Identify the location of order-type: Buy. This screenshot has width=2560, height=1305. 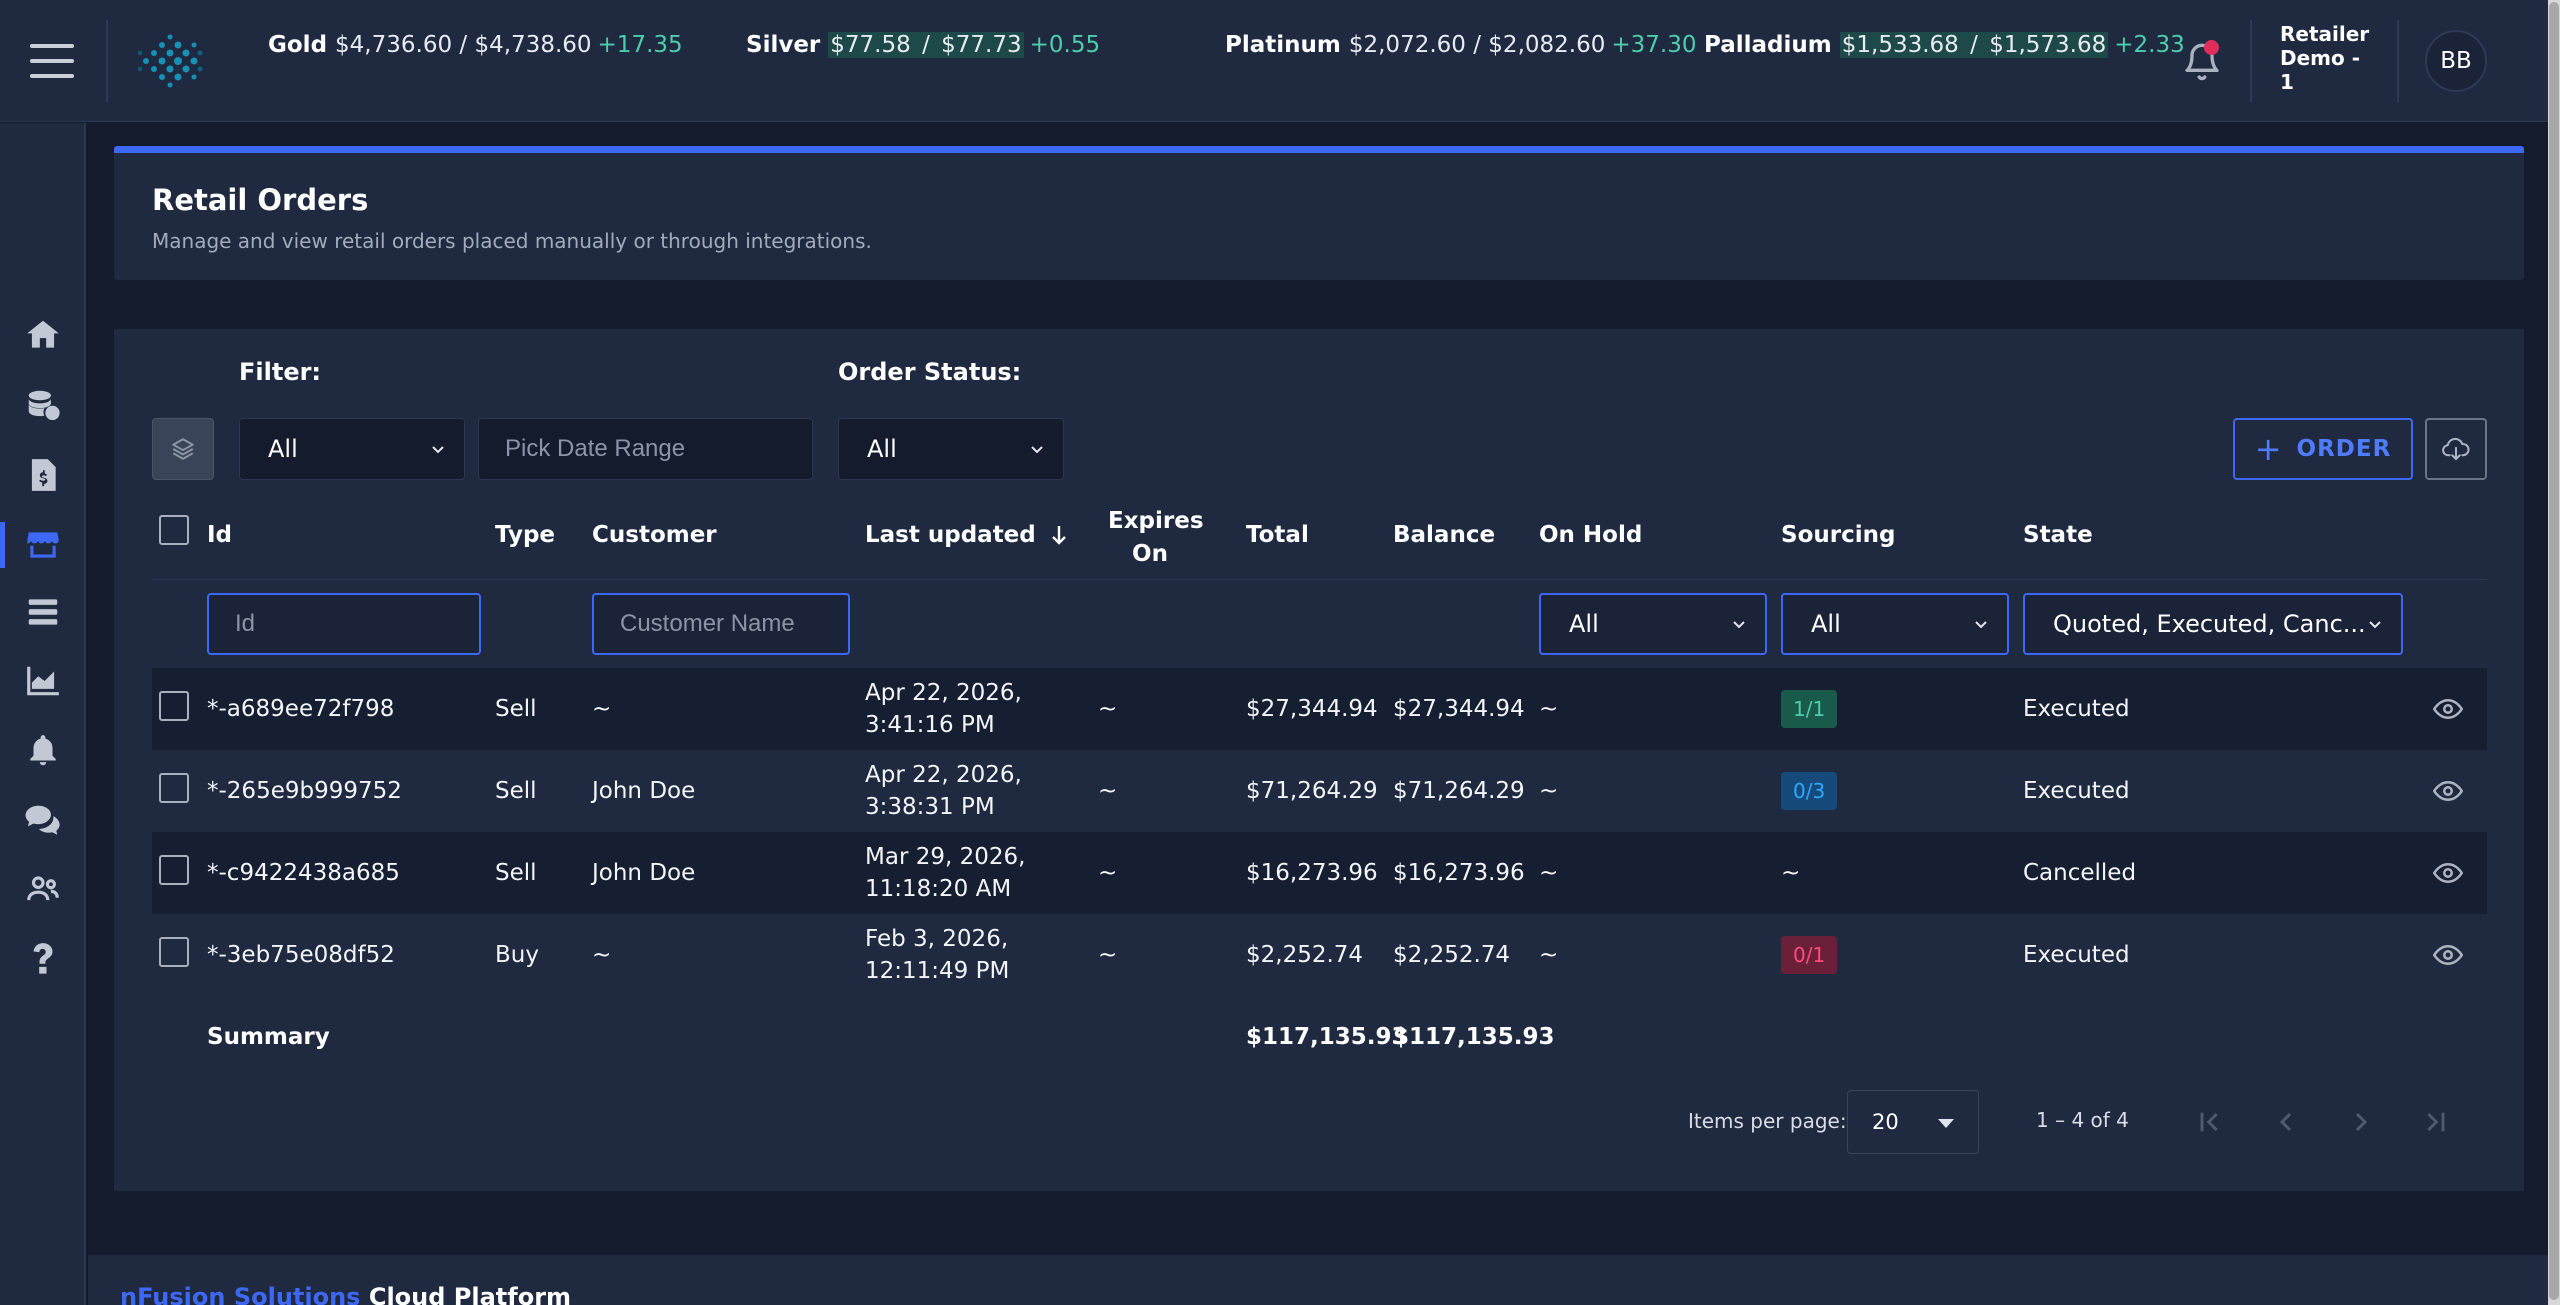
(517, 955).